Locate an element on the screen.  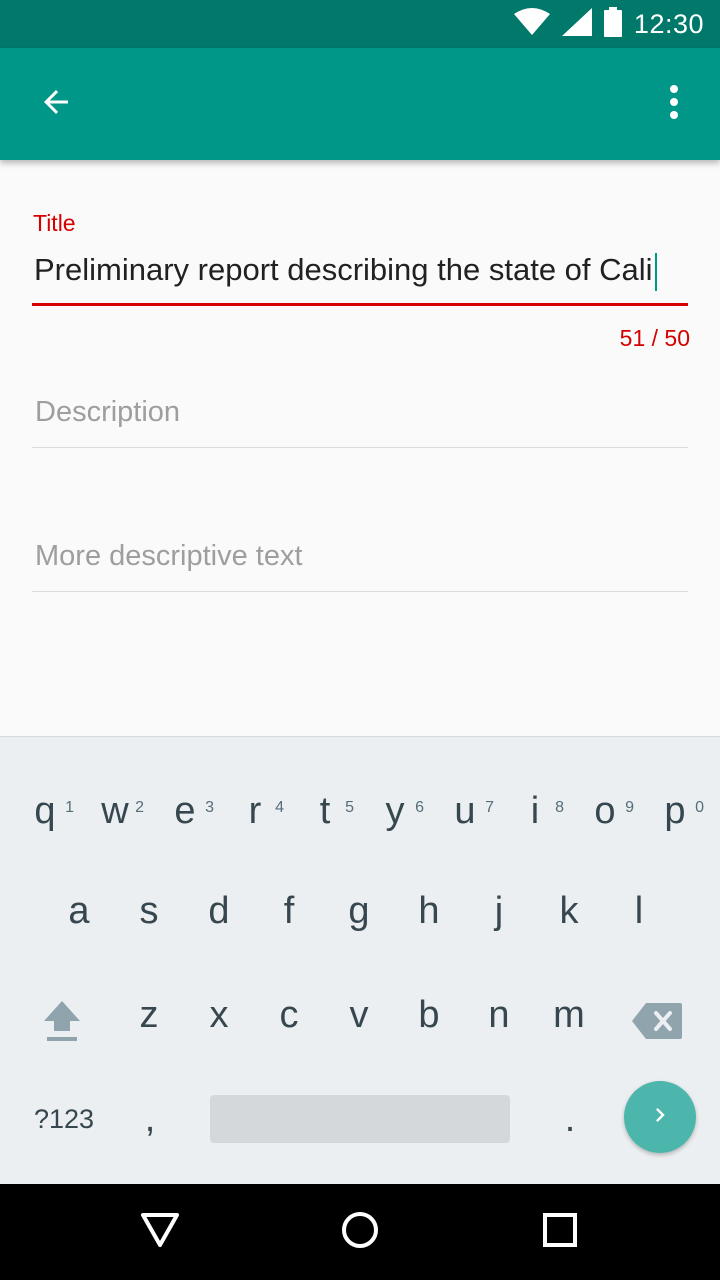
key-k: k is located at coordinates (569, 911).